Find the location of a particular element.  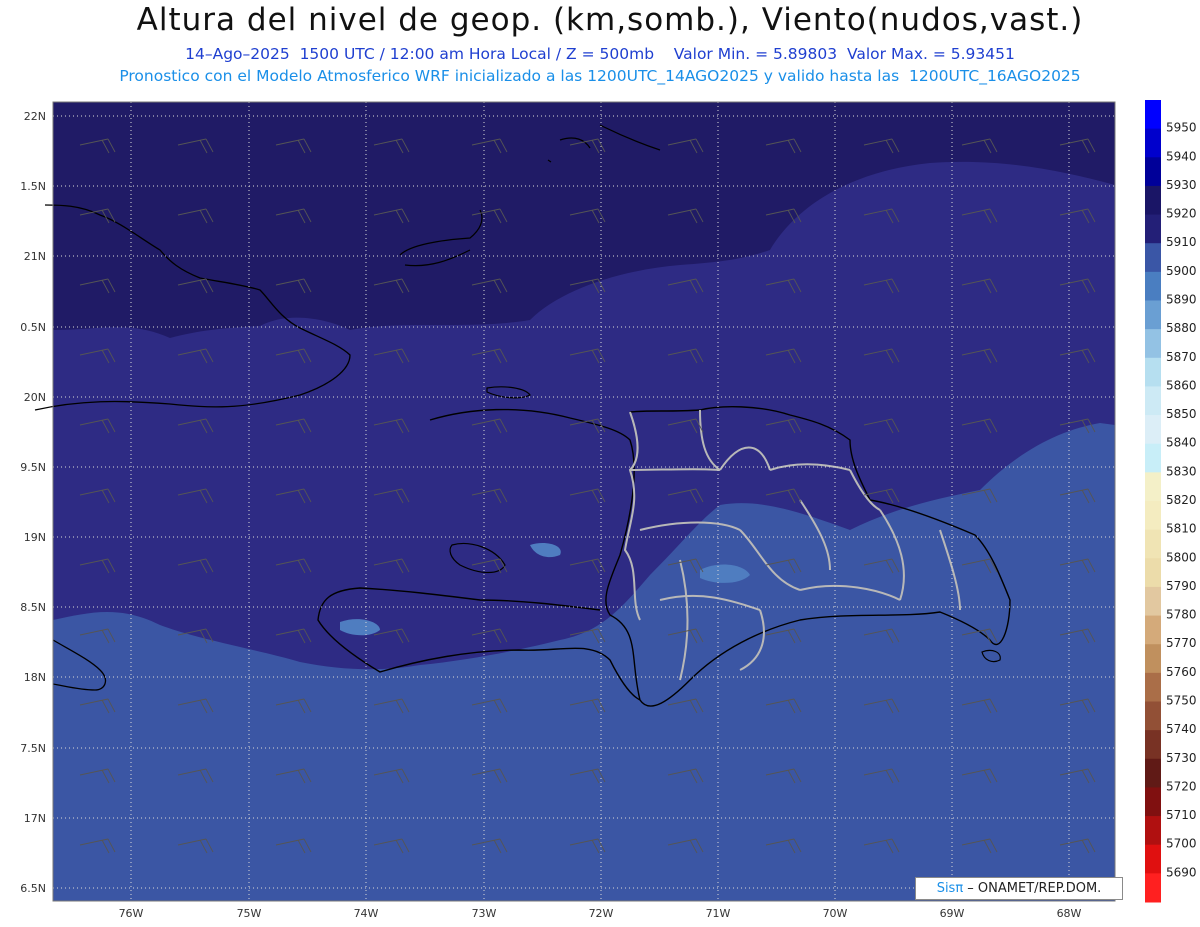

lon-label: 69W is located at coordinates (952, 913).